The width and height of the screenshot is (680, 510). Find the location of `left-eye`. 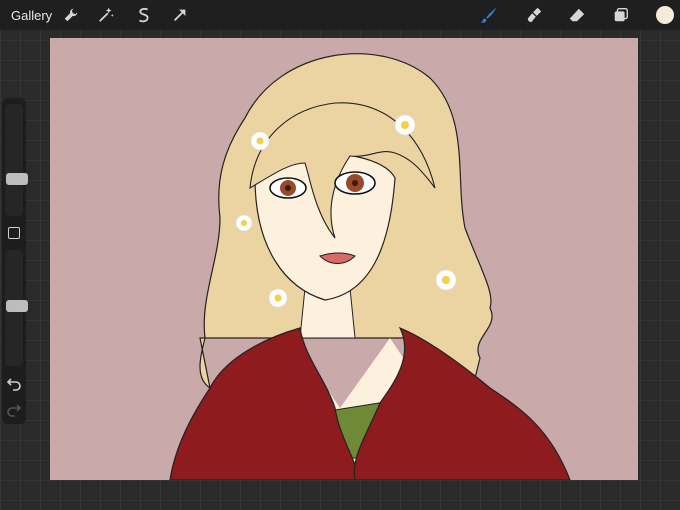

left-eye is located at coordinates (288, 188).